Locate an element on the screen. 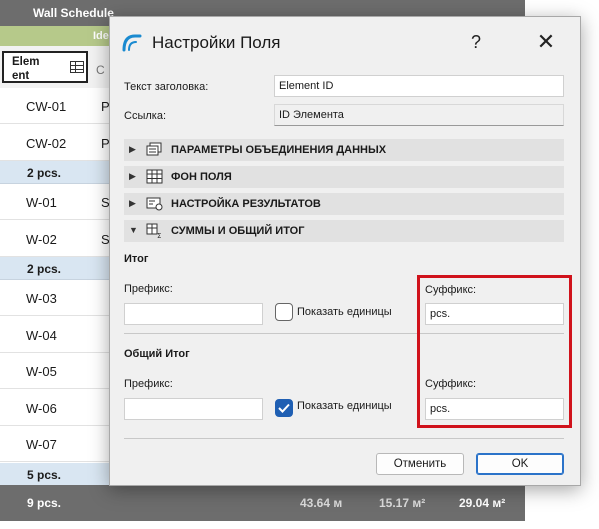 This screenshot has height=529, width=599. subtotal-prefix-label: Префикс: is located at coordinates (148, 289).